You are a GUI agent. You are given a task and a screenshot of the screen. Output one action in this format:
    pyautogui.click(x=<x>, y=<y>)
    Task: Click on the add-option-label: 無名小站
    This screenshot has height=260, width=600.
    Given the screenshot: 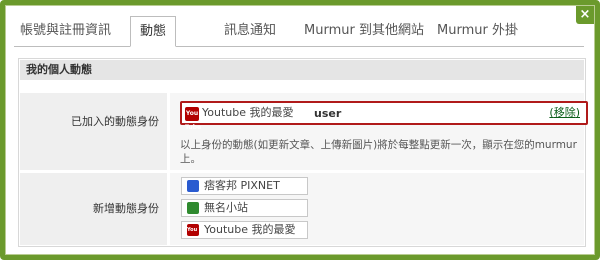 What is the action you would take?
    pyautogui.click(x=226, y=207)
    